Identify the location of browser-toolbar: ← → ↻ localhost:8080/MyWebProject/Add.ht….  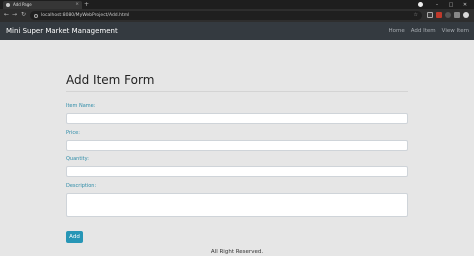
(237, 15).